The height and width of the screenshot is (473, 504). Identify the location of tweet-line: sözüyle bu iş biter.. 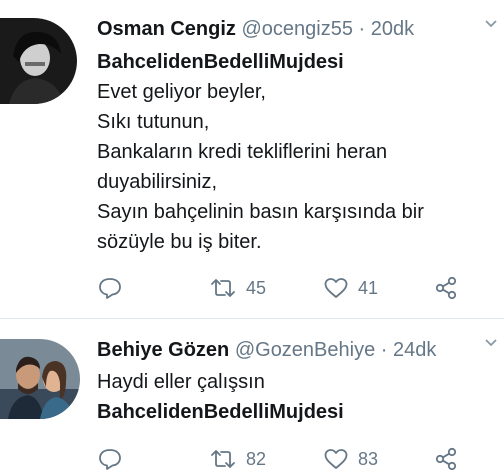
(179, 242).